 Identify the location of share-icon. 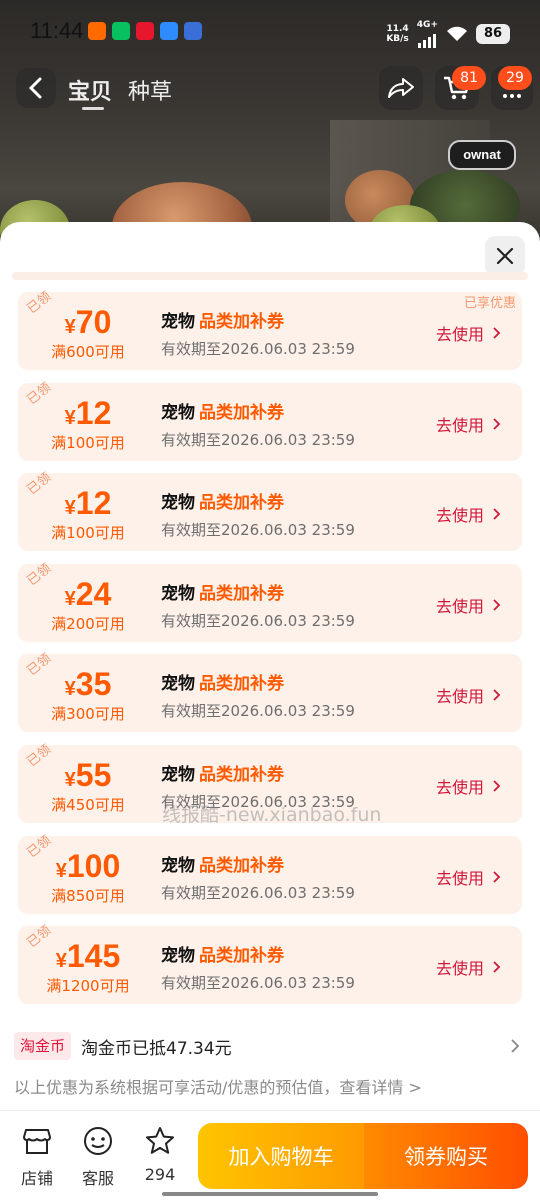
(401, 88).